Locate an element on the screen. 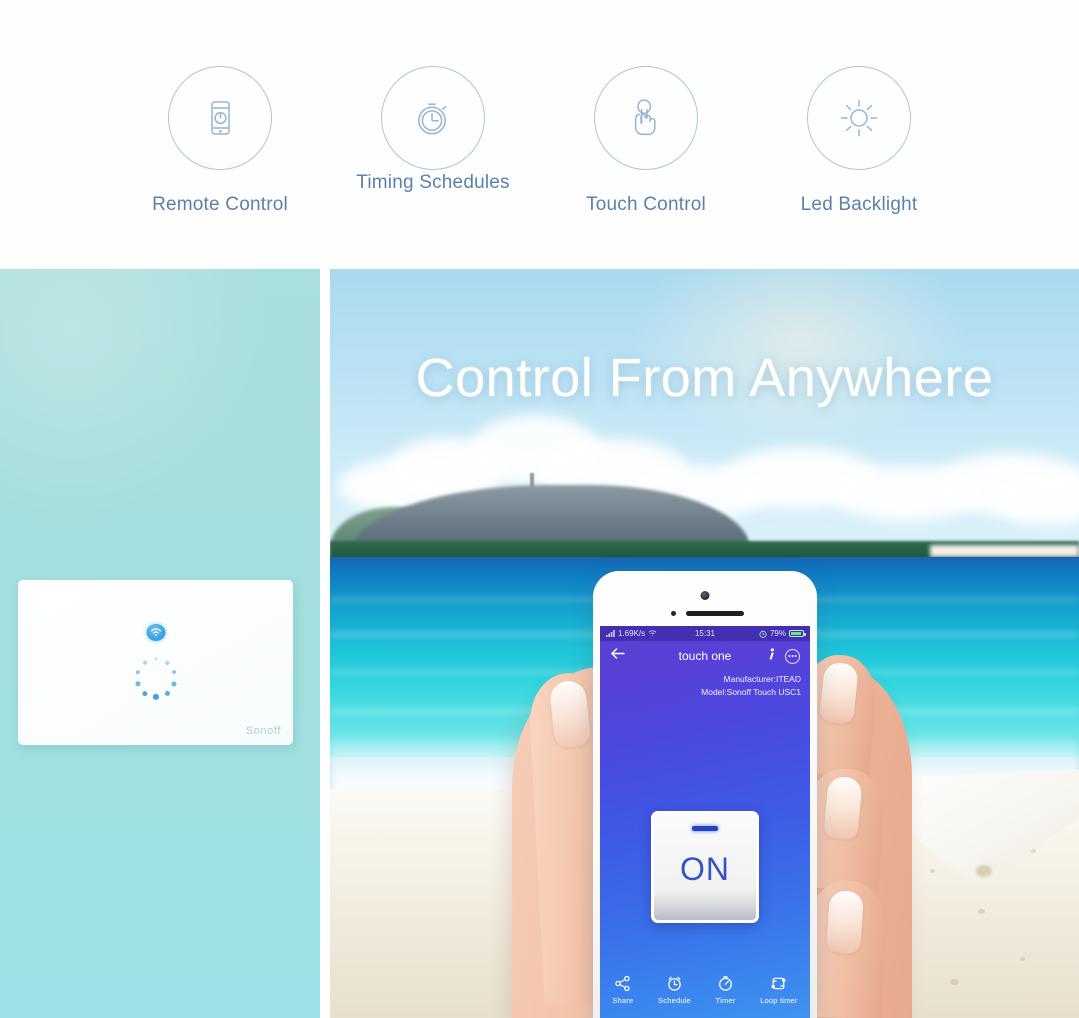 The image size is (1079, 1018). nav-item-timer: Timer is located at coordinates (726, 990).